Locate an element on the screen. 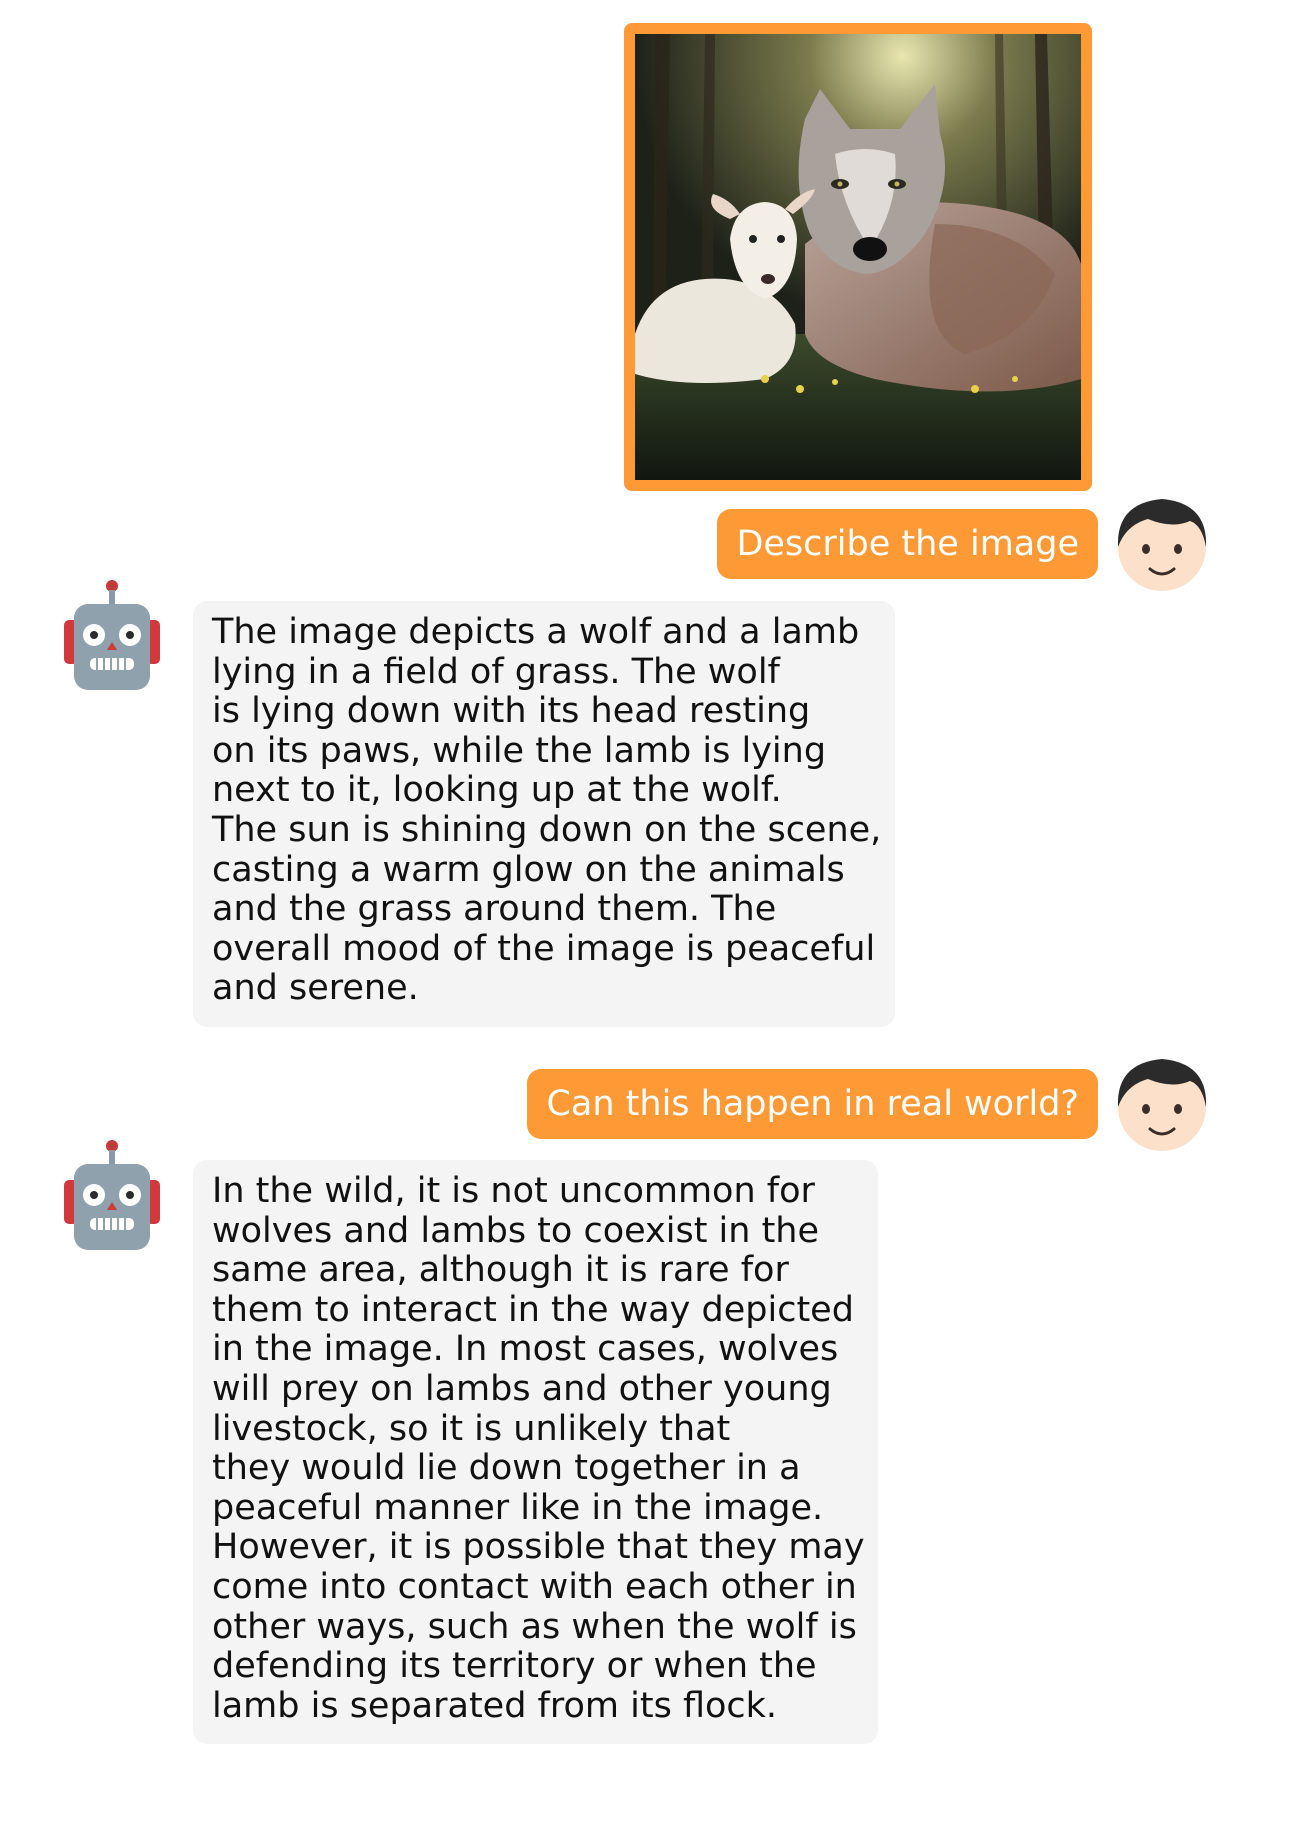 This screenshot has height=1835, width=1289. user-image-message is located at coordinates (858, 257).